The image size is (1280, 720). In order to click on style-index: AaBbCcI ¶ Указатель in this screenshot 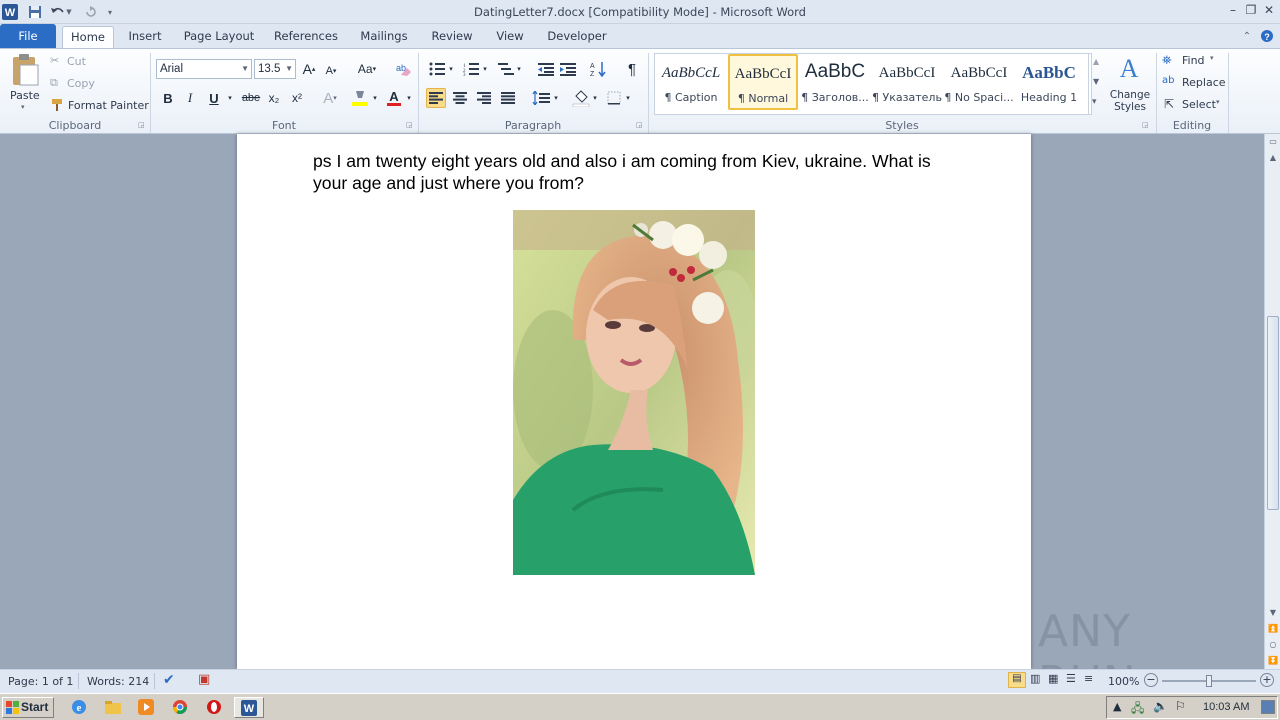, I will do `click(907, 83)`.